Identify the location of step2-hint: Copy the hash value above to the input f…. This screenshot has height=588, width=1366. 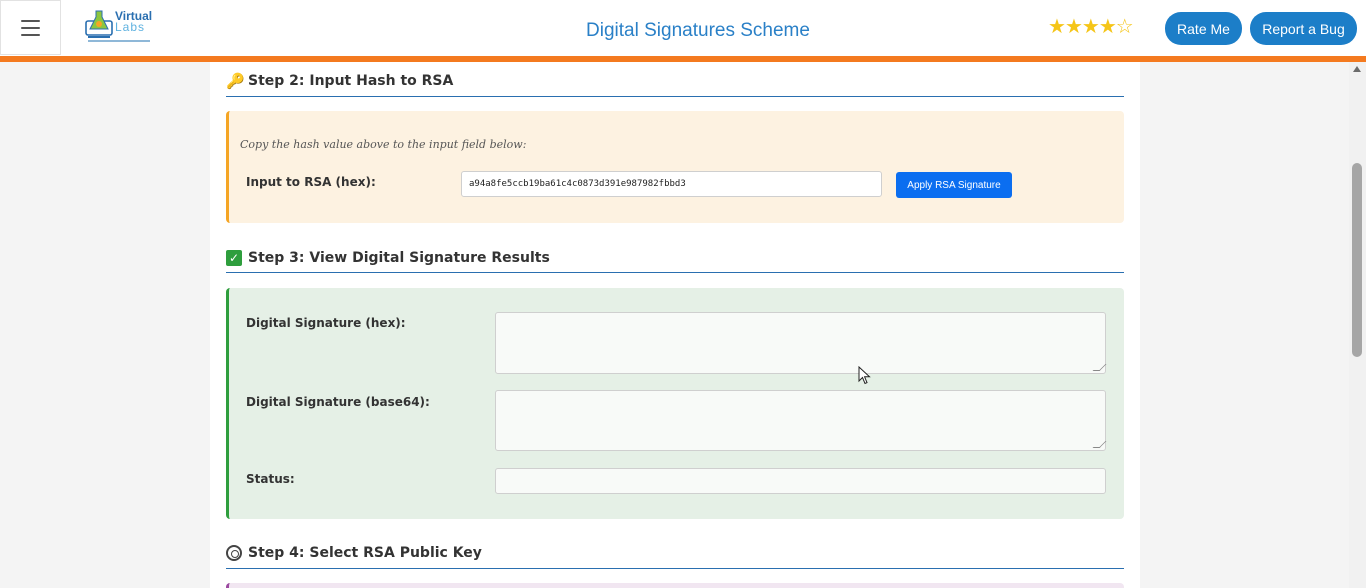
(383, 144).